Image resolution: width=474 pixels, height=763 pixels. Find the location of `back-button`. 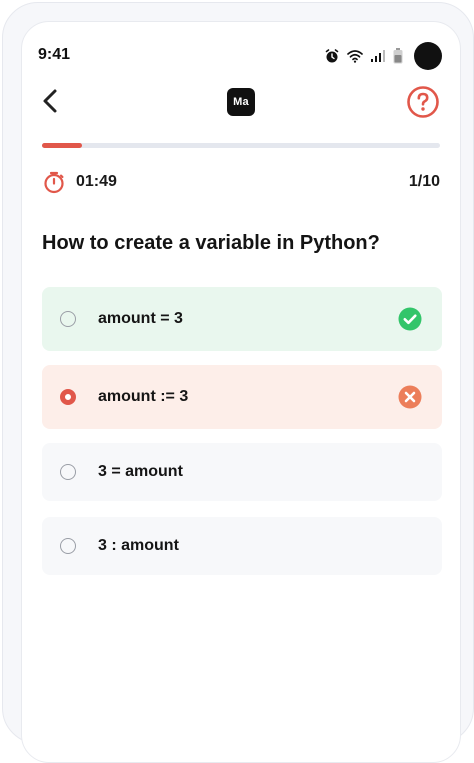

back-button is located at coordinates (51, 101).